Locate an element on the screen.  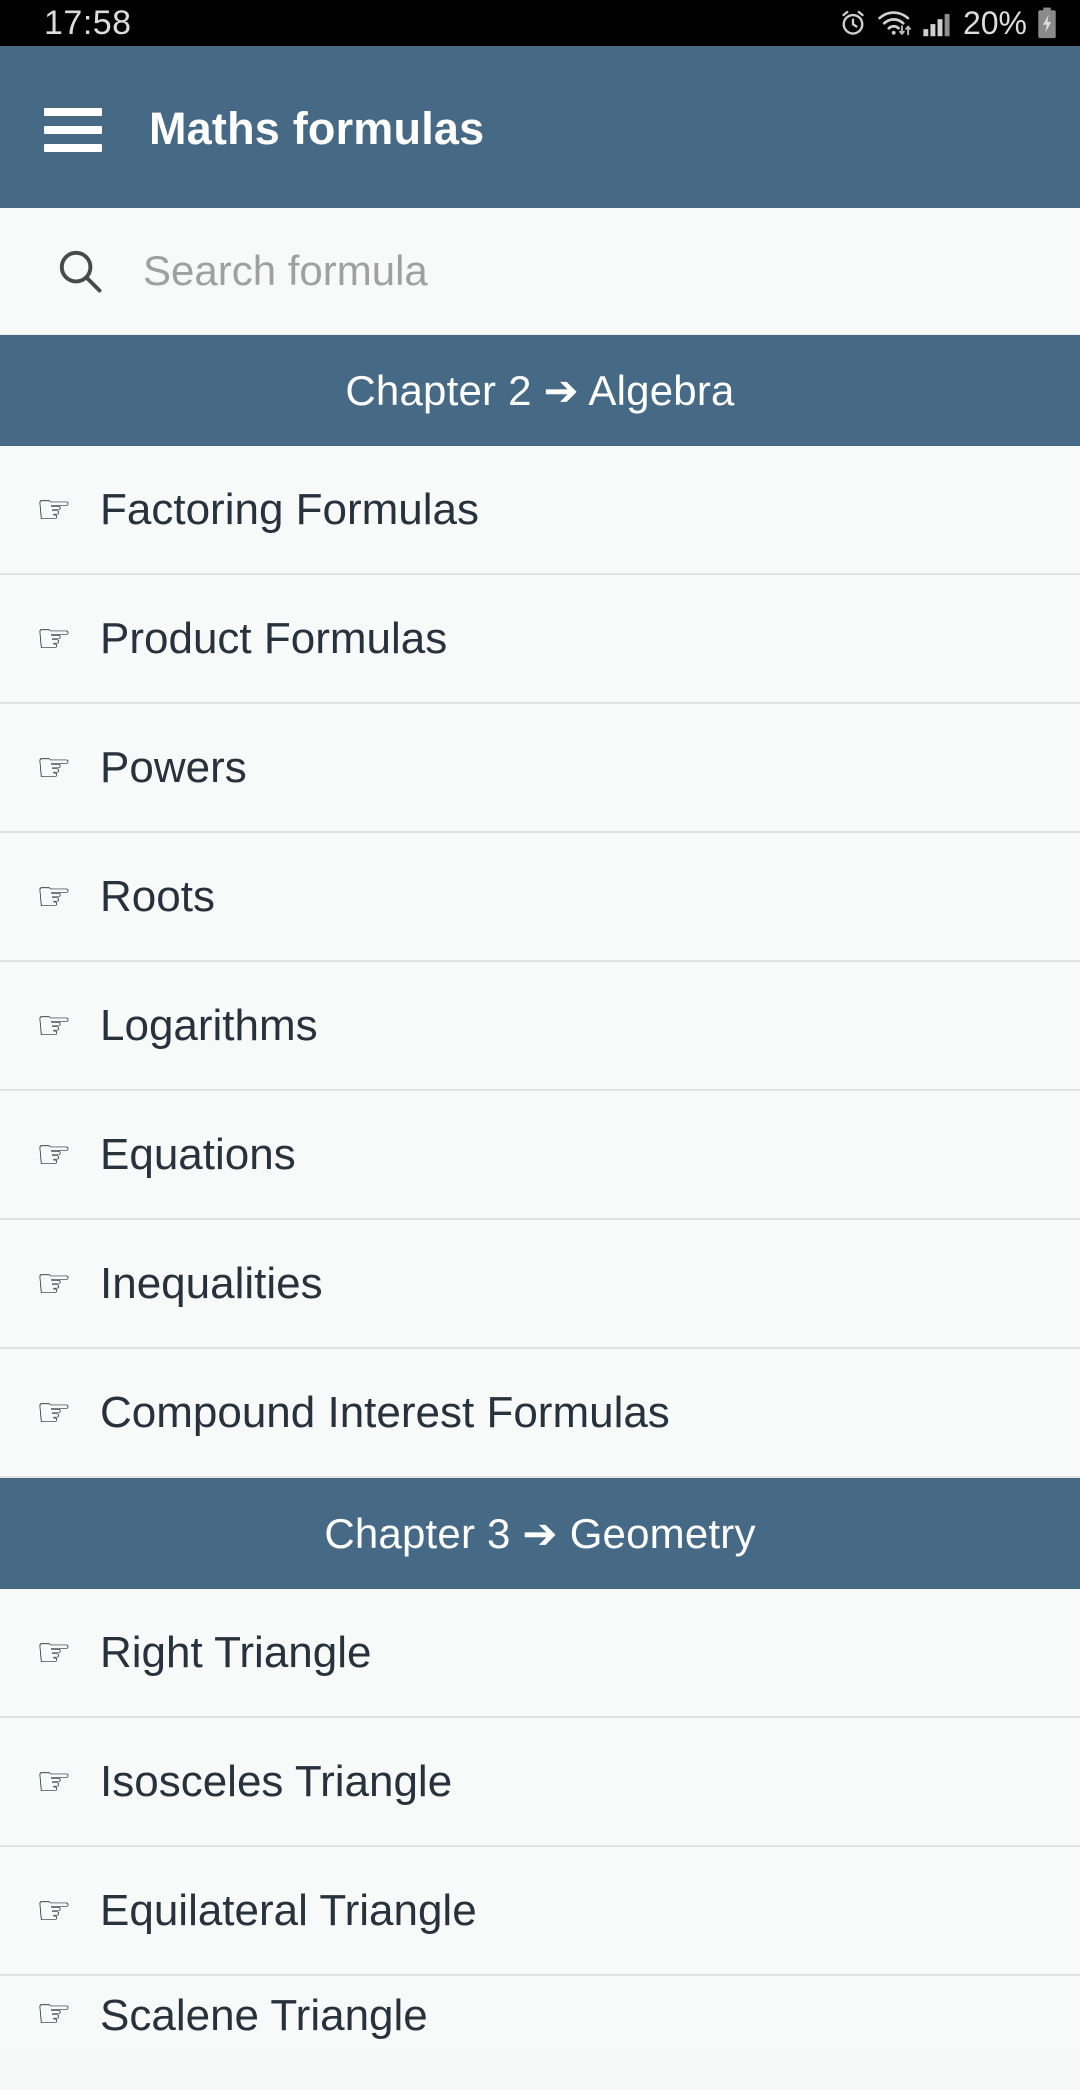
list-item-label: Equations is located at coordinates (198, 1154).